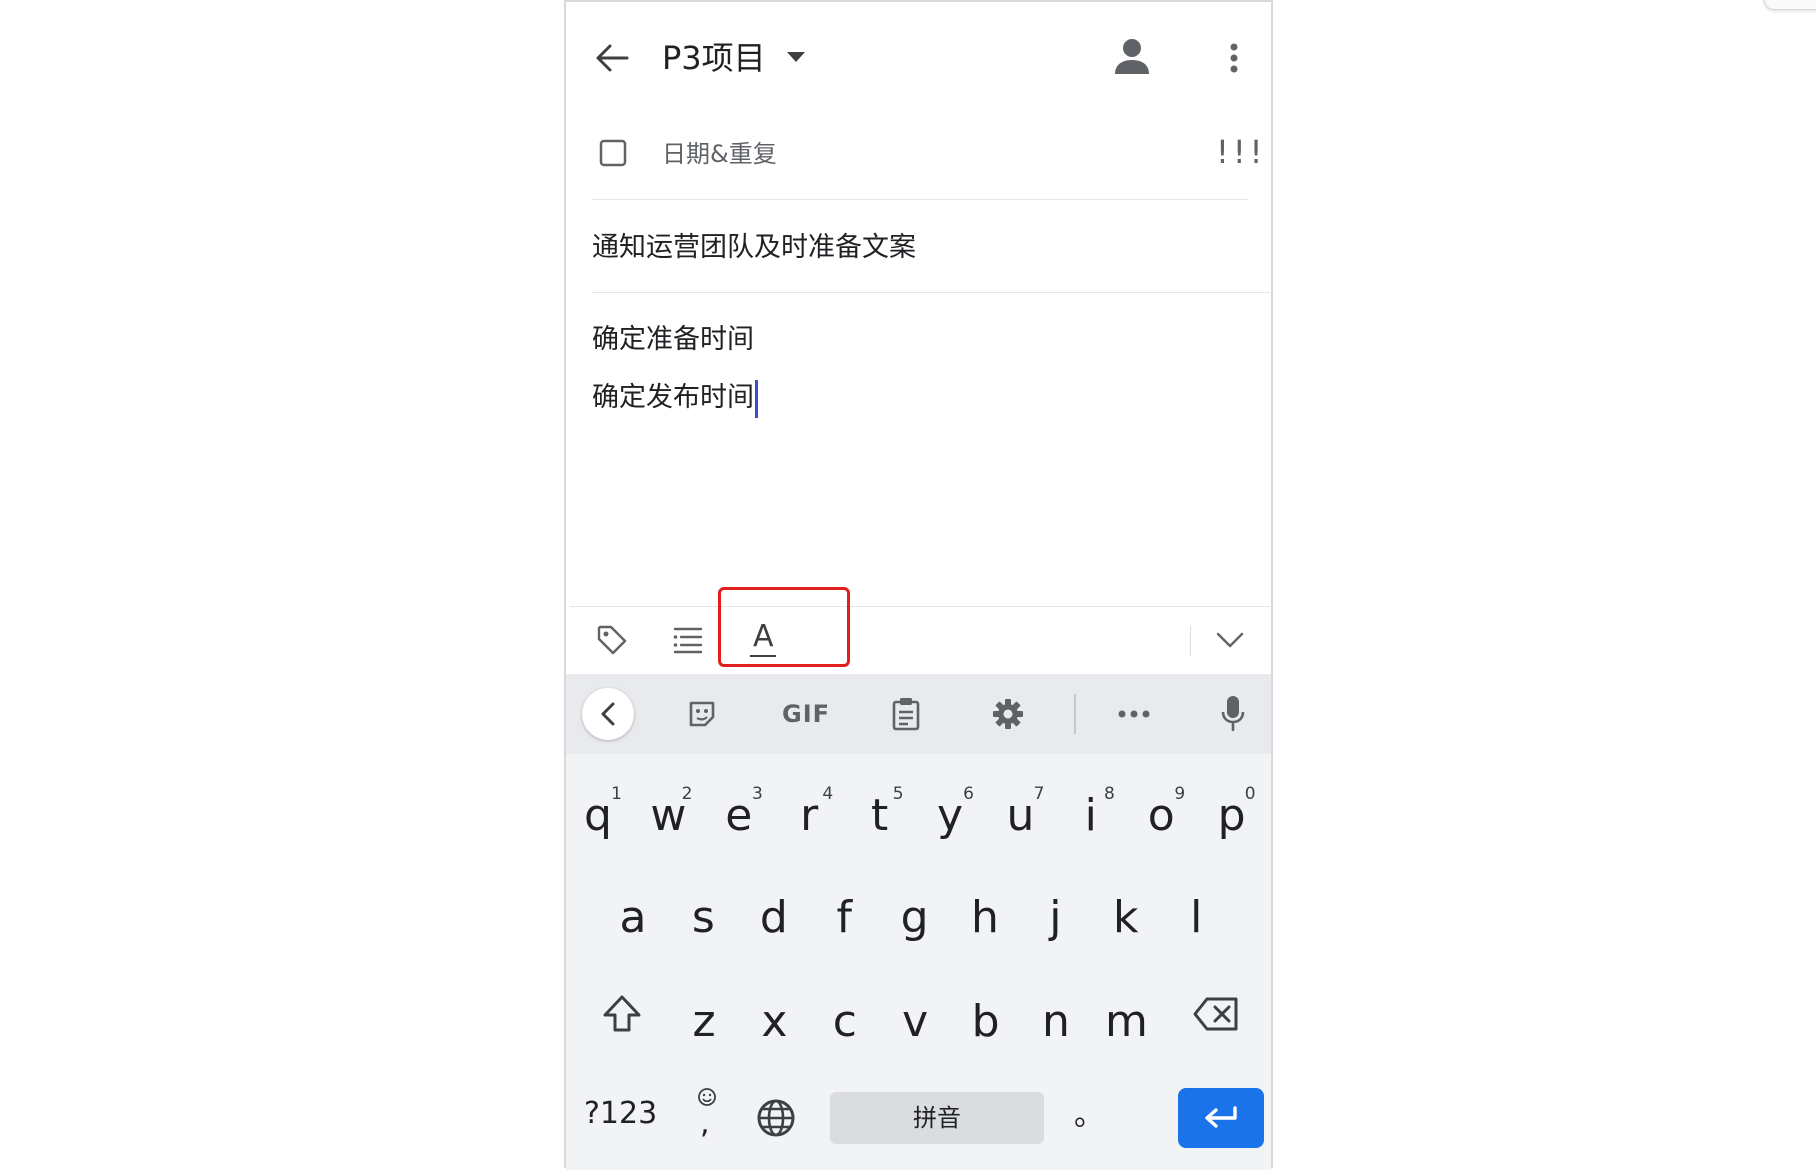  What do you see at coordinates (906, 714) in the screenshot?
I see `clipboard-icon` at bounding box center [906, 714].